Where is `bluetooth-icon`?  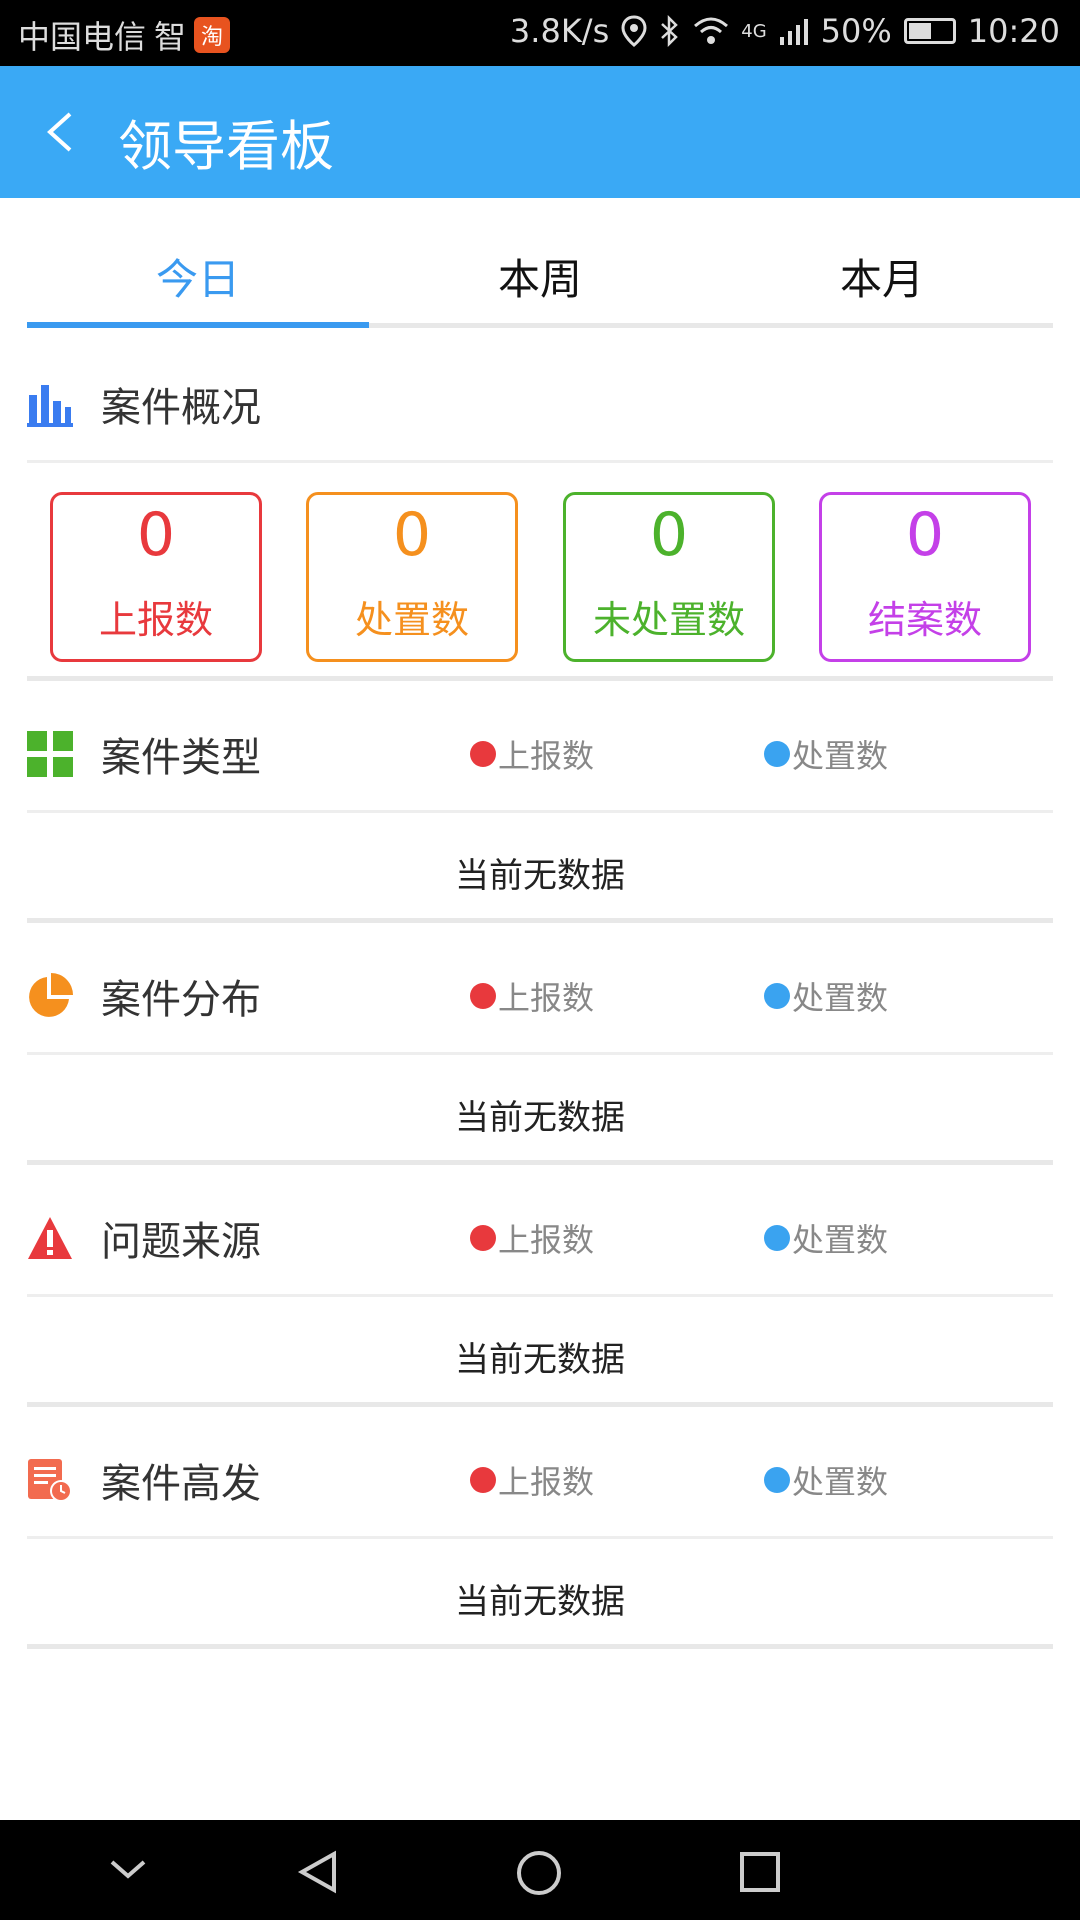
bluetooth-icon is located at coordinates (670, 31).